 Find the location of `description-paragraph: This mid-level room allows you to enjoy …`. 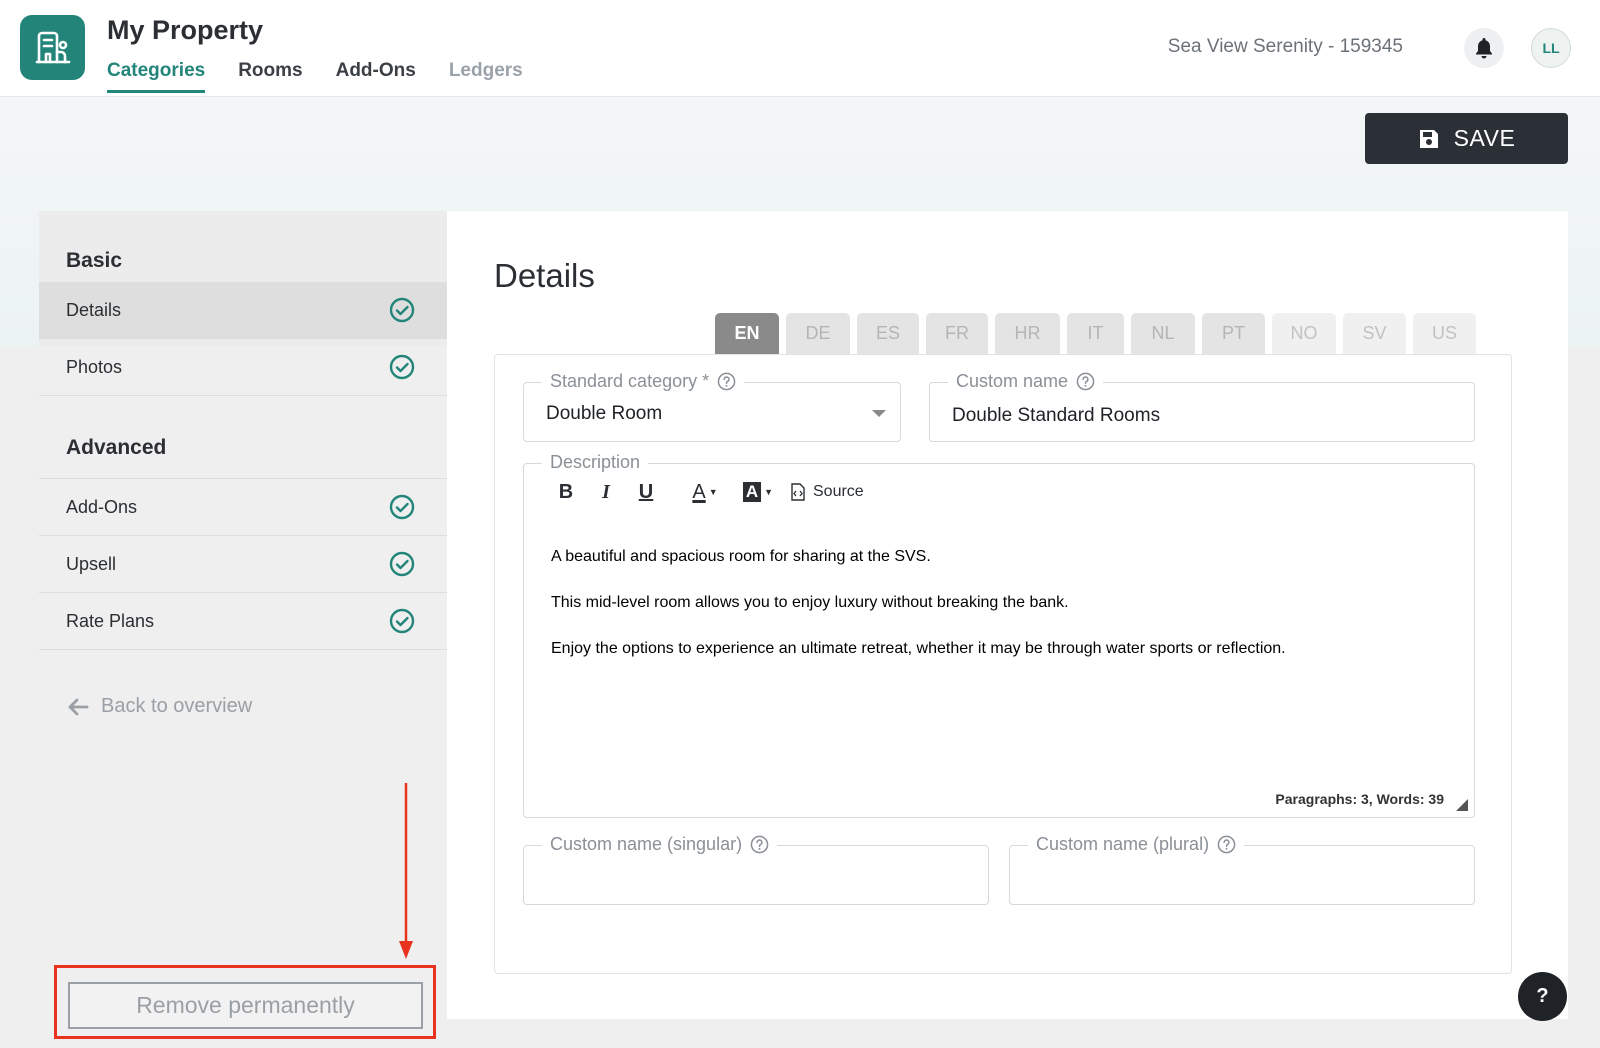

description-paragraph: This mid-level room allows you to enjoy … is located at coordinates (810, 602).